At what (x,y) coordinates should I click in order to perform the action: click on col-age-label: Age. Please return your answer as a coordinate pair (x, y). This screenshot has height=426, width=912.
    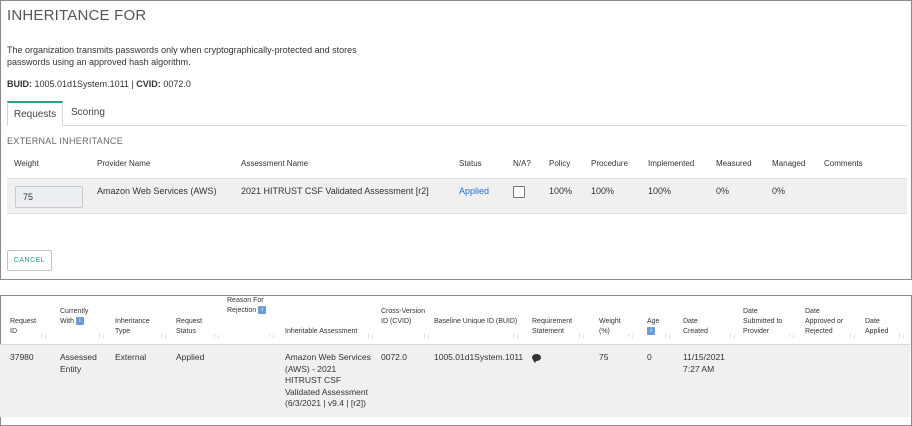
    Looking at the image, I should click on (653, 321).